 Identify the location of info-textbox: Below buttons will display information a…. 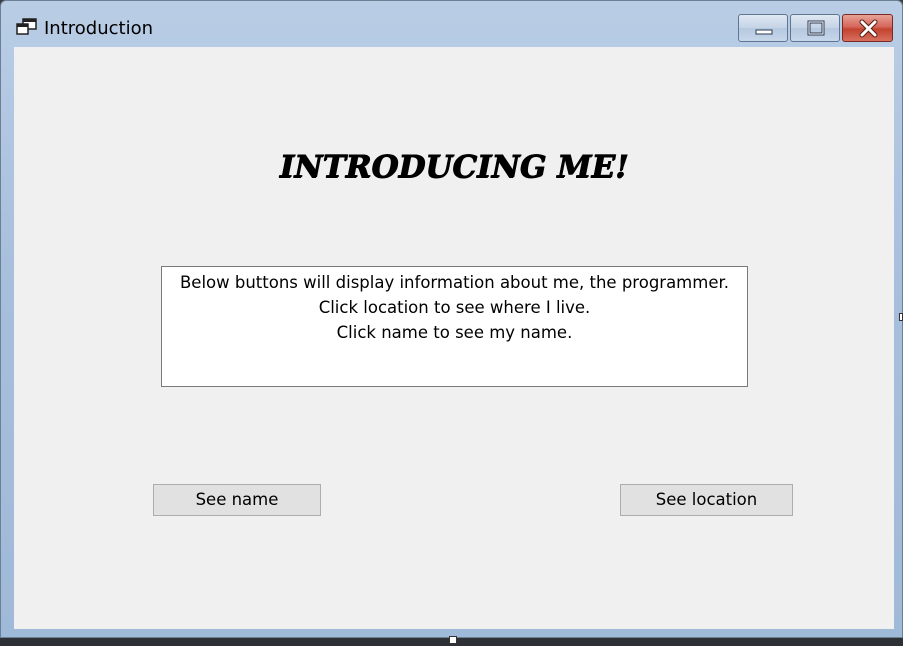
(454, 326).